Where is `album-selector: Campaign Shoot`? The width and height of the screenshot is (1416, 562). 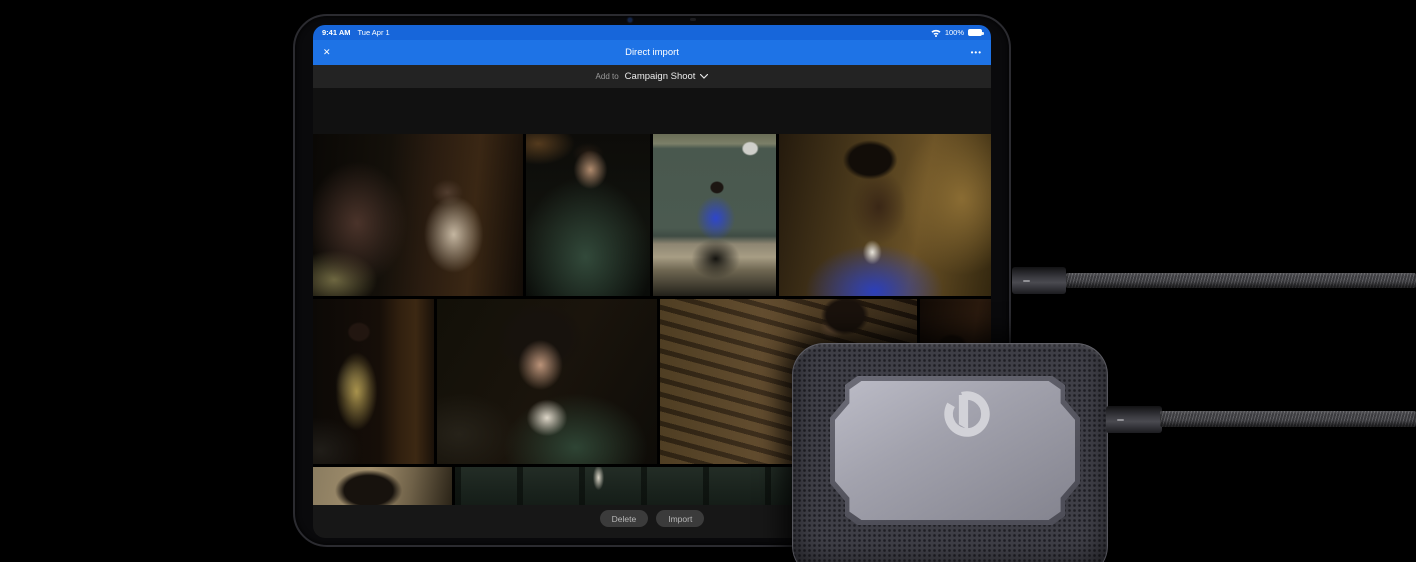 album-selector: Campaign Shoot is located at coordinates (667, 76).